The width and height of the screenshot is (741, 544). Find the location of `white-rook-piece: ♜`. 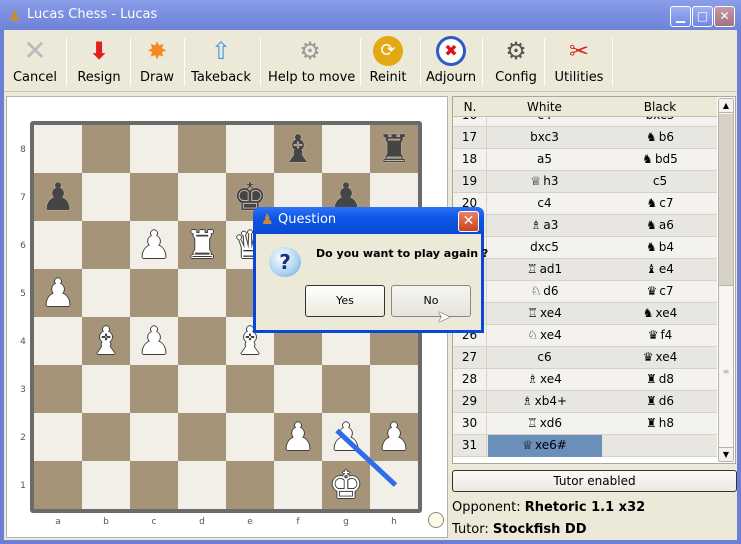

white-rook-piece: ♜ is located at coordinates (202, 245).